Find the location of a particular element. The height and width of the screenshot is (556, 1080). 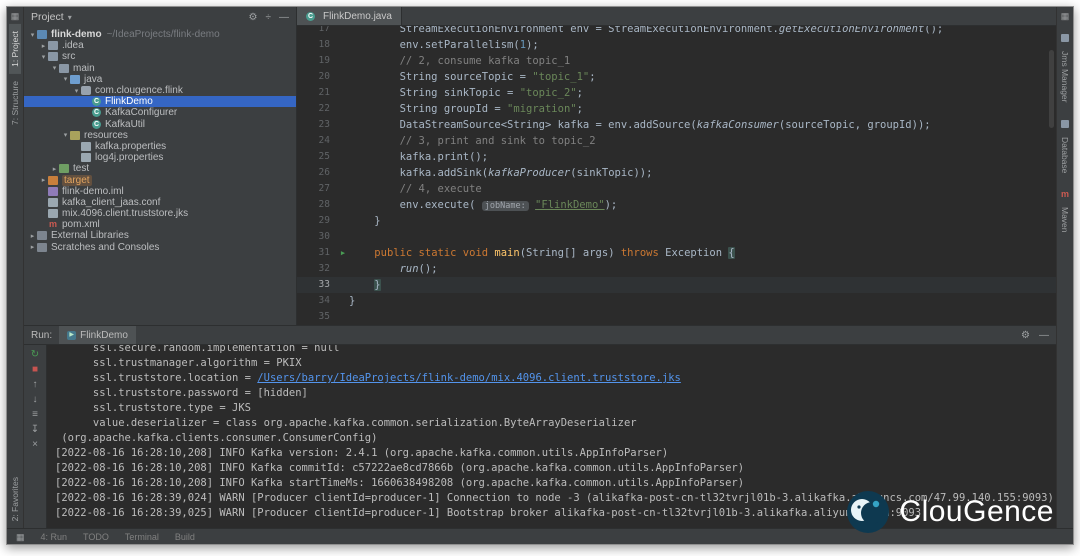

tree-item-label: main is located at coordinates (84, 68).